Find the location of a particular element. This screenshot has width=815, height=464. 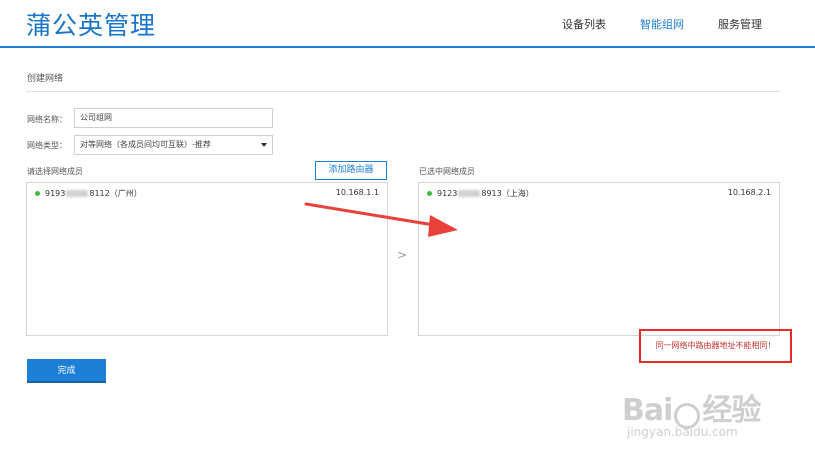

redacted-digits is located at coordinates (77, 193).